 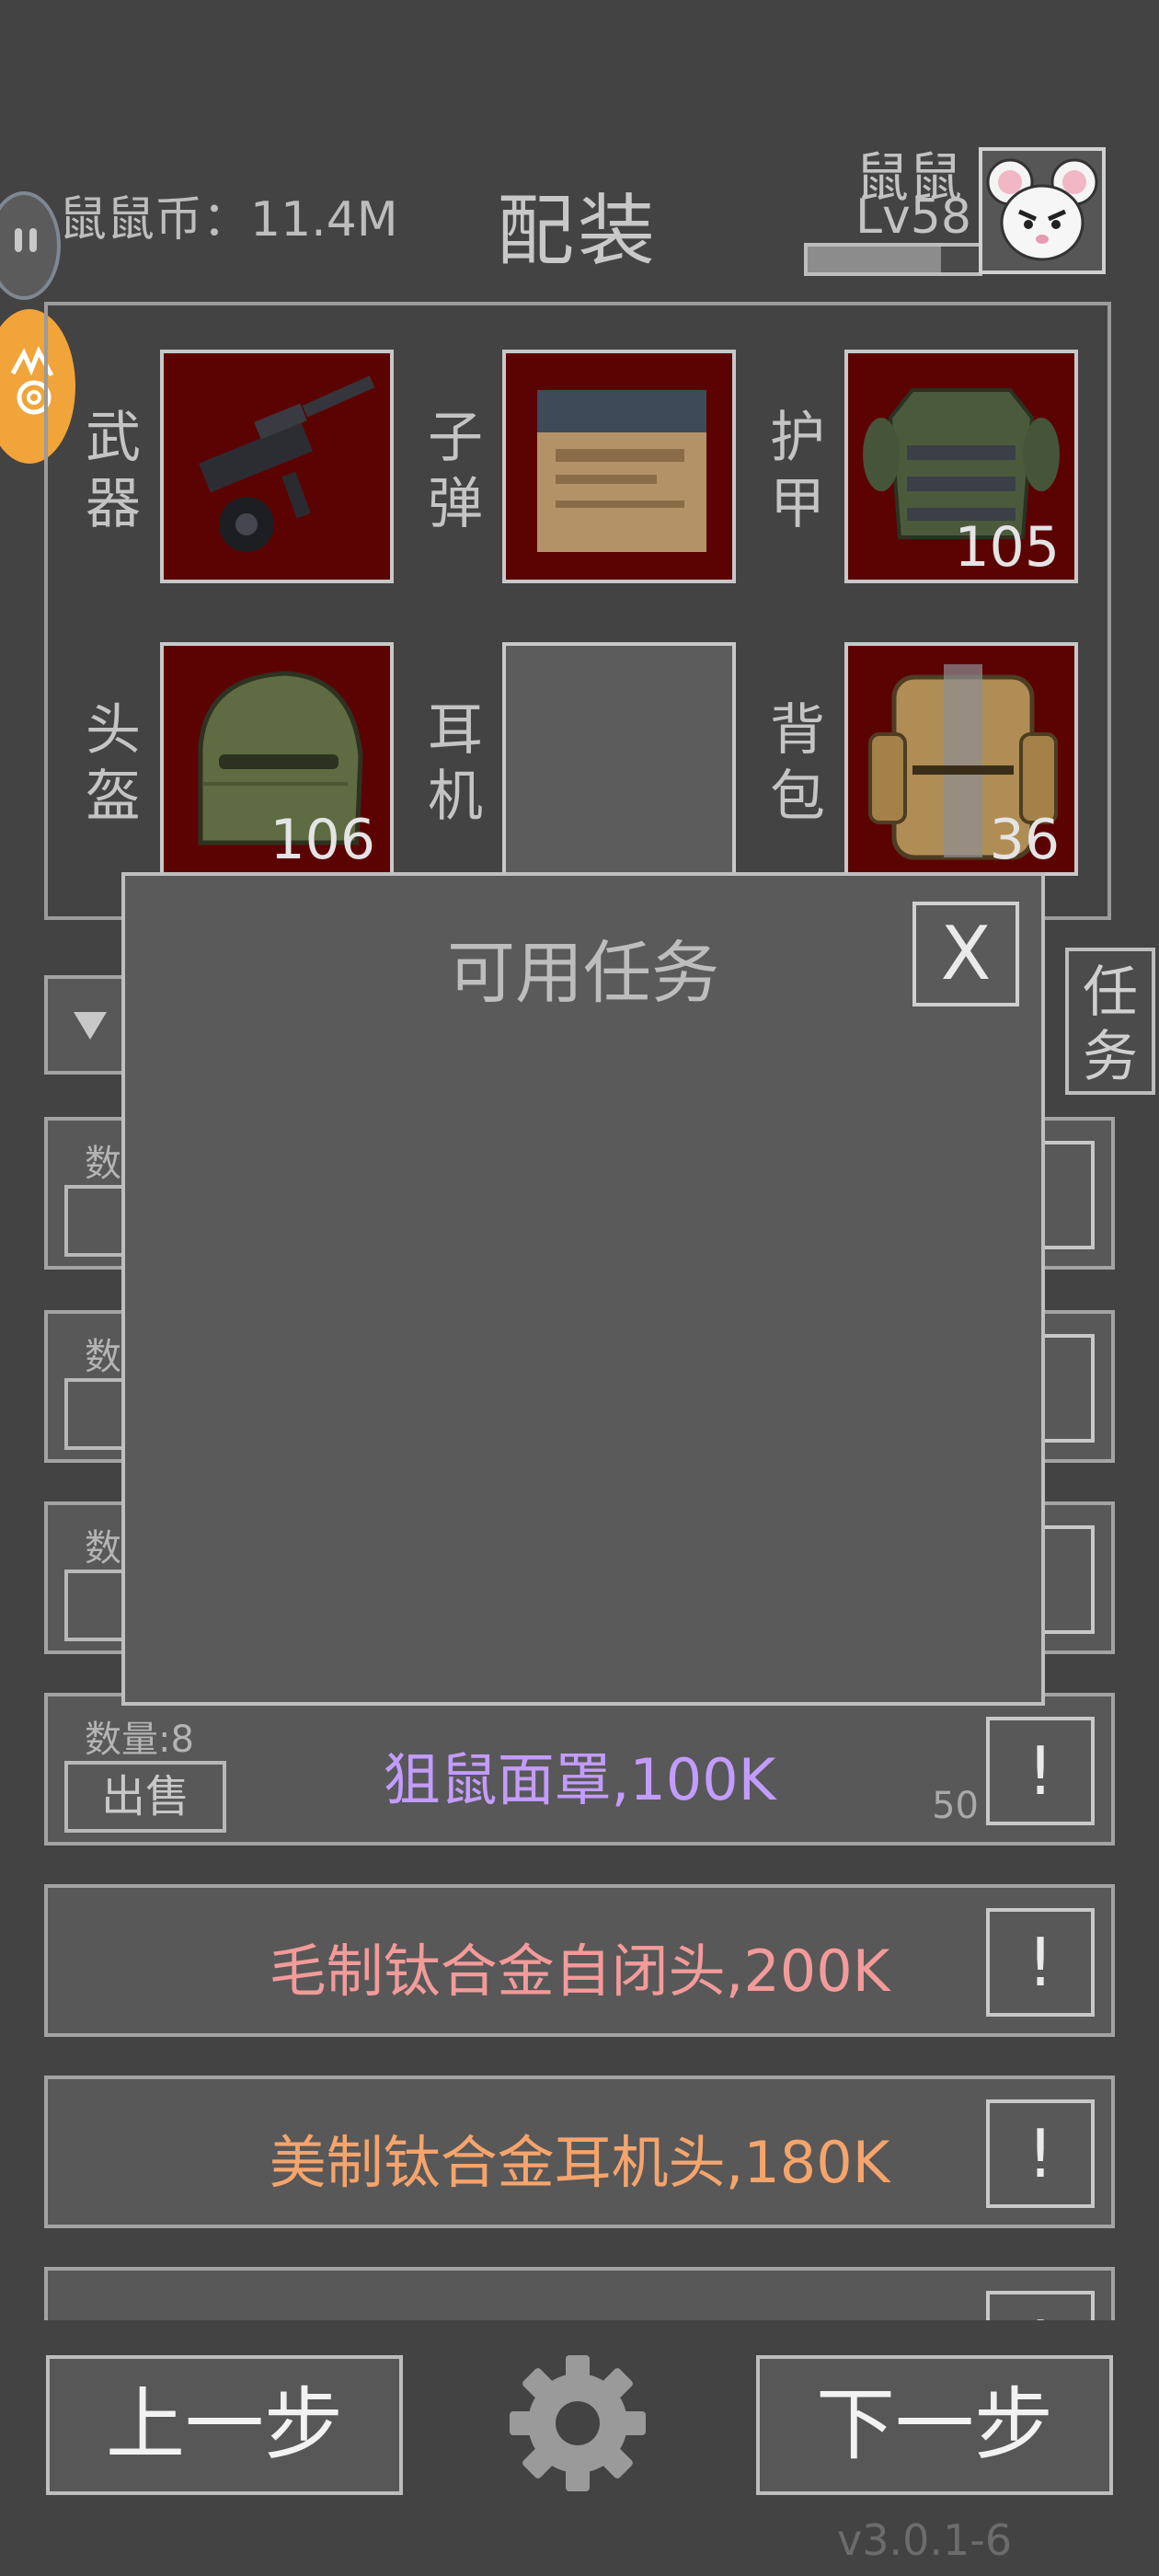 What do you see at coordinates (579, 1769) in the screenshot?
I see `list-item: 数量:8 出售 狙鼠面罩,100K 50 !` at bounding box center [579, 1769].